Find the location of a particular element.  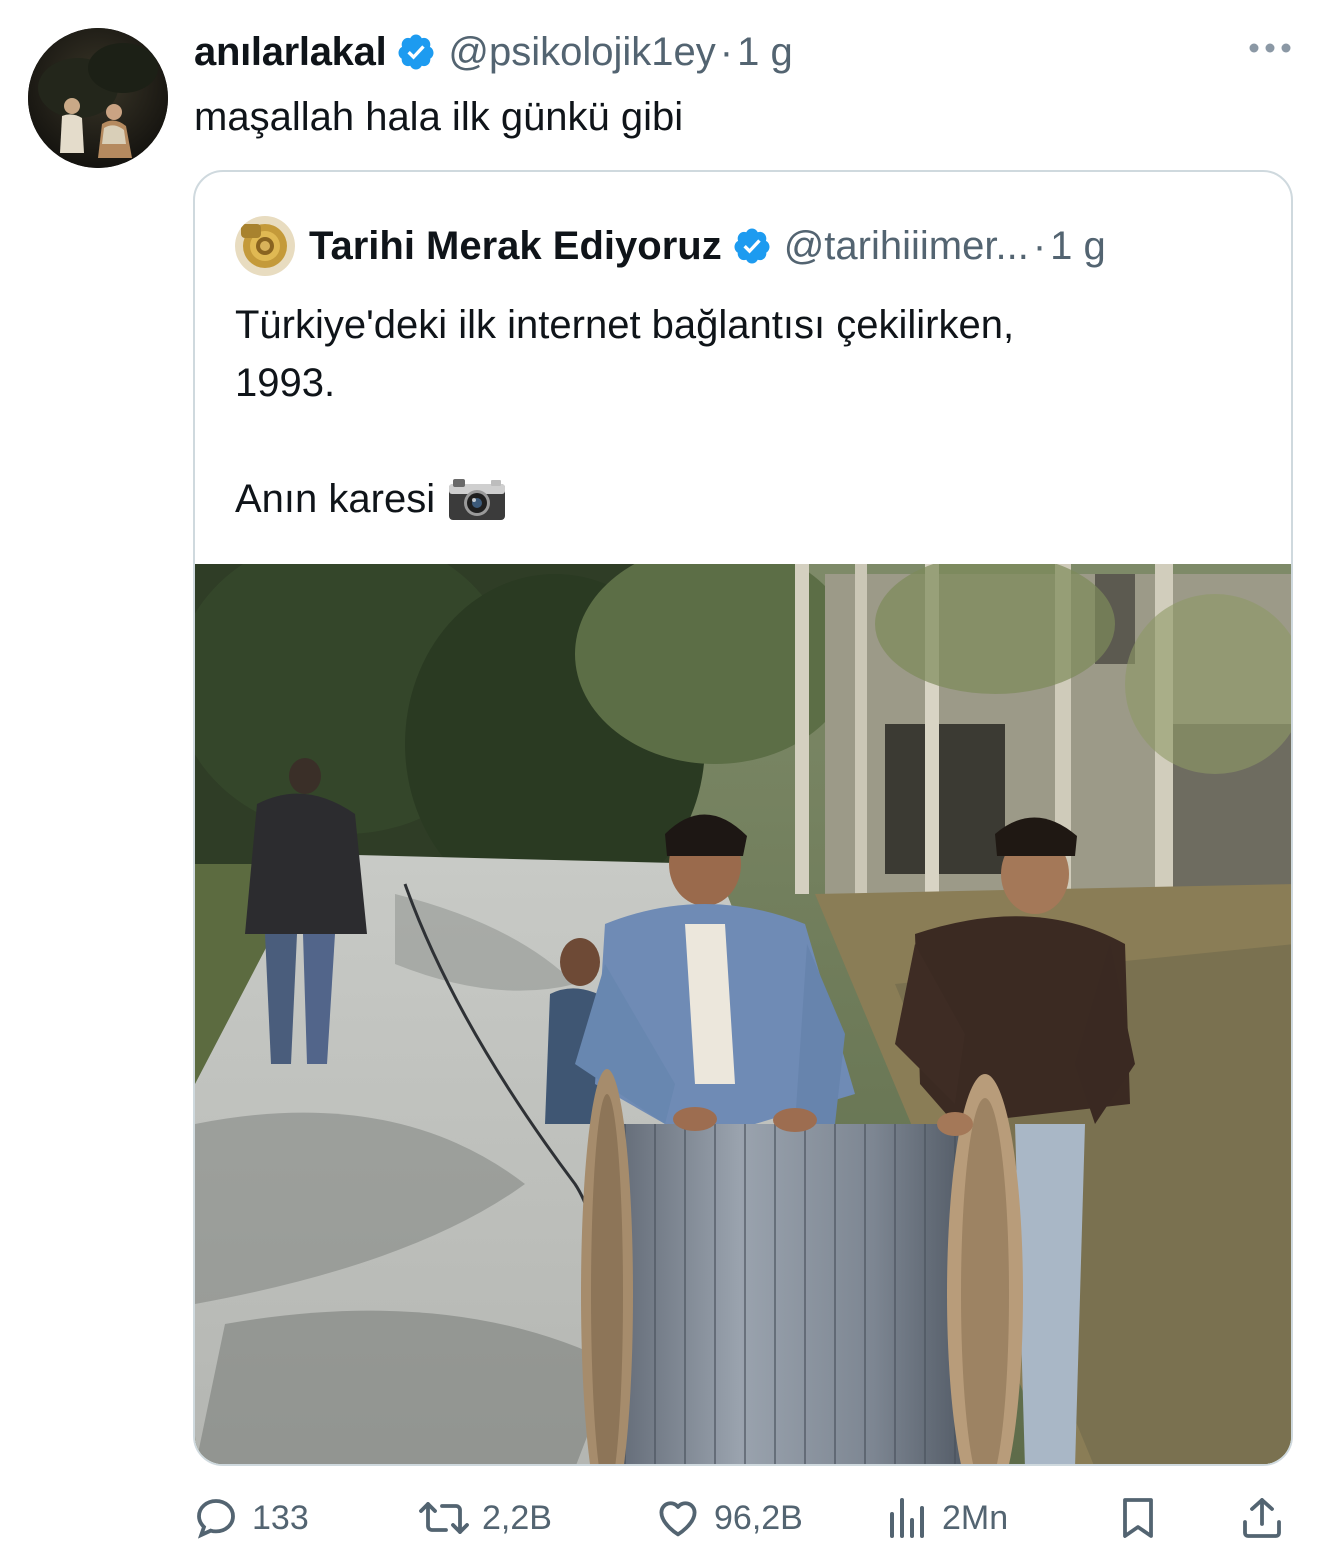

camera-emoji-icon is located at coordinates (477, 499).